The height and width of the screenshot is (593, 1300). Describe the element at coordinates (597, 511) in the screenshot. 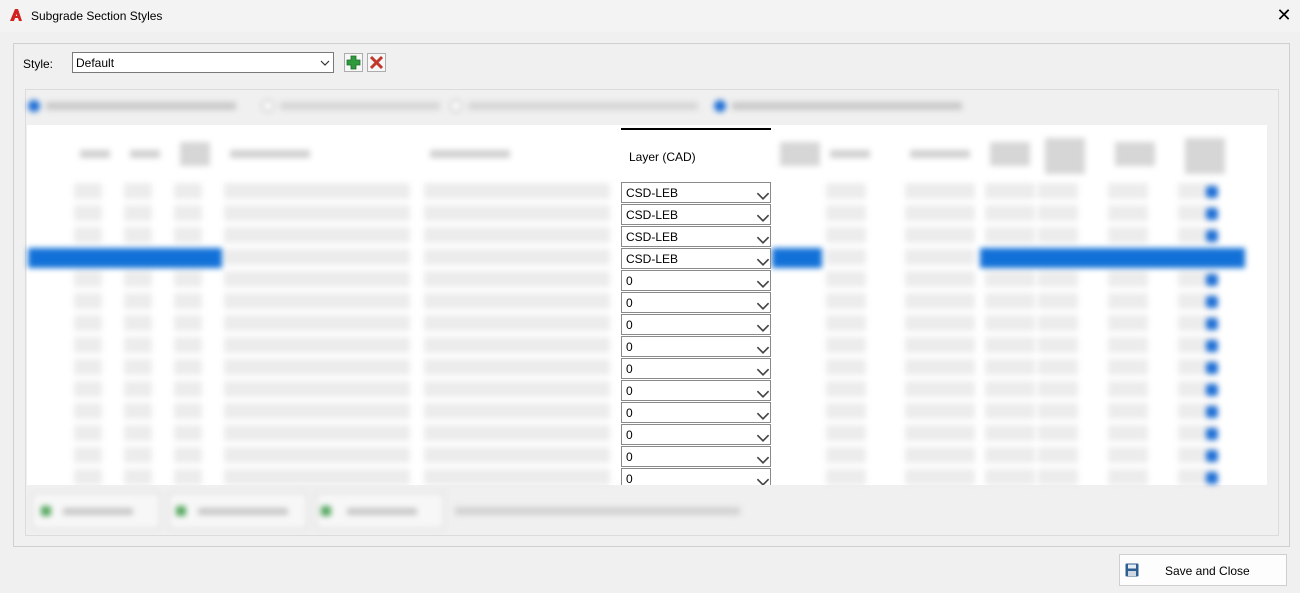

I see `hint-text` at that location.